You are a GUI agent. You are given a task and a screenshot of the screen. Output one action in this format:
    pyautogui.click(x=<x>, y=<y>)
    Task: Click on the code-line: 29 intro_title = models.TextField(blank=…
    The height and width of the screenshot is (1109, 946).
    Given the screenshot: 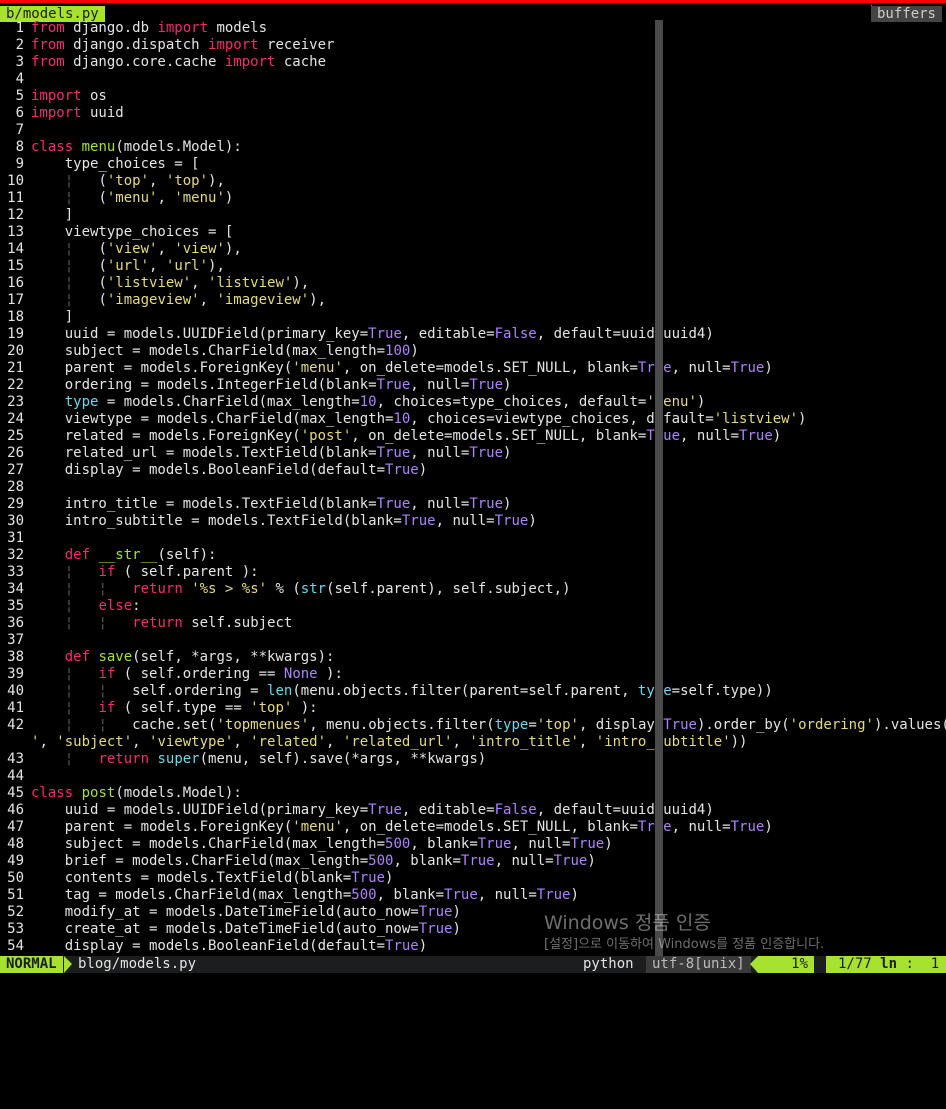 What is the action you would take?
    pyautogui.click(x=473, y=504)
    